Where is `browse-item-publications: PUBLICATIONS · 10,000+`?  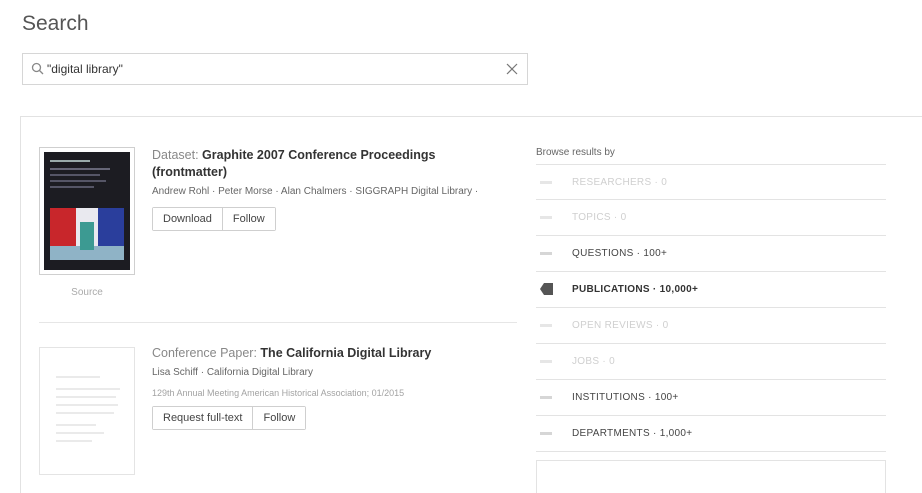 browse-item-publications: PUBLICATIONS · 10,000+ is located at coordinates (711, 290).